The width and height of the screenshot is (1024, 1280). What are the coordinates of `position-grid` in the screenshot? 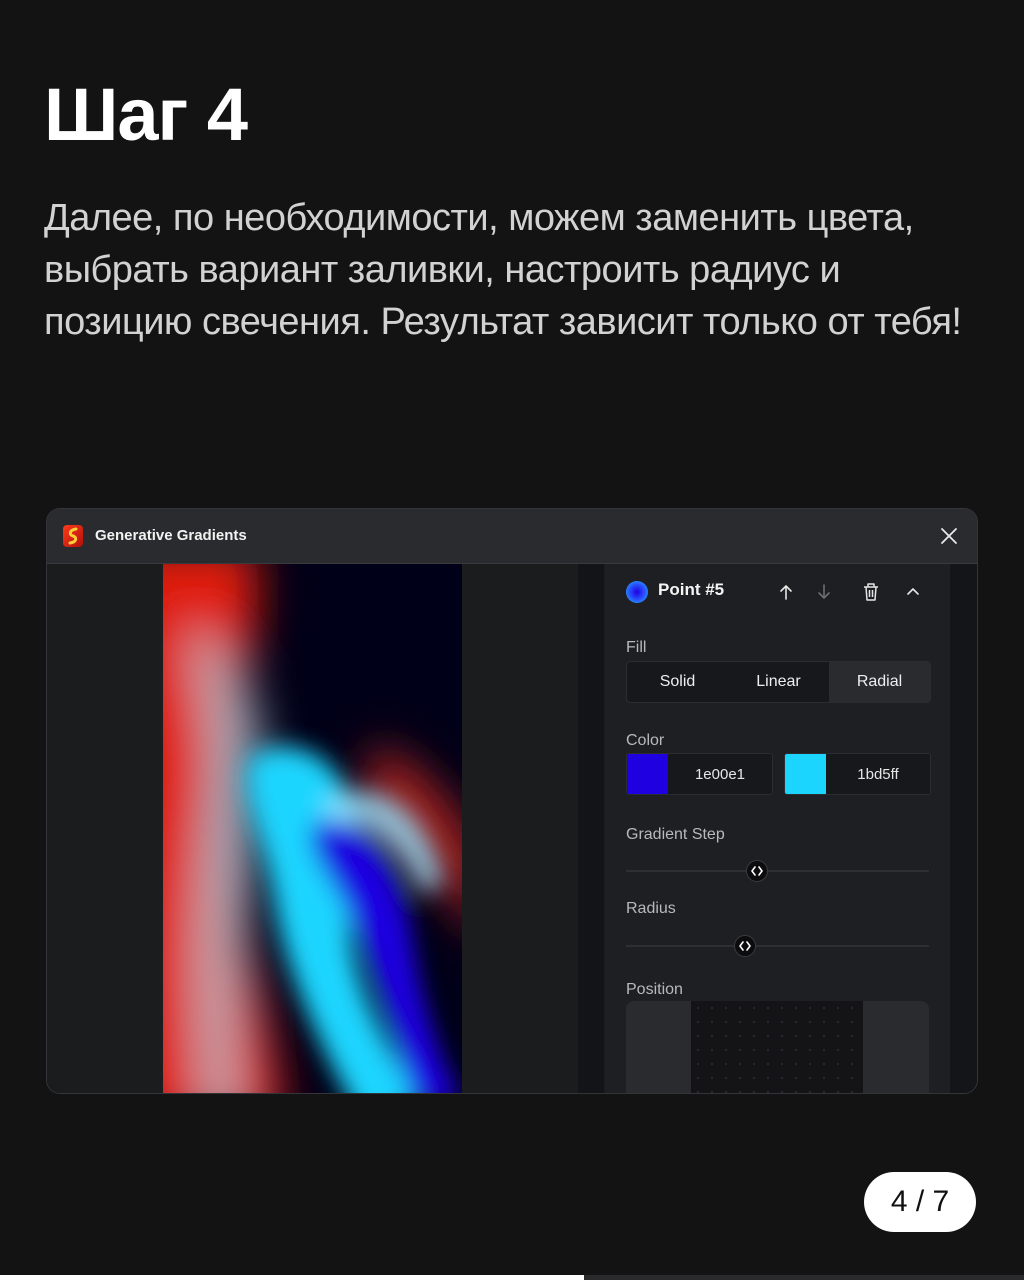 It's located at (777, 1047).